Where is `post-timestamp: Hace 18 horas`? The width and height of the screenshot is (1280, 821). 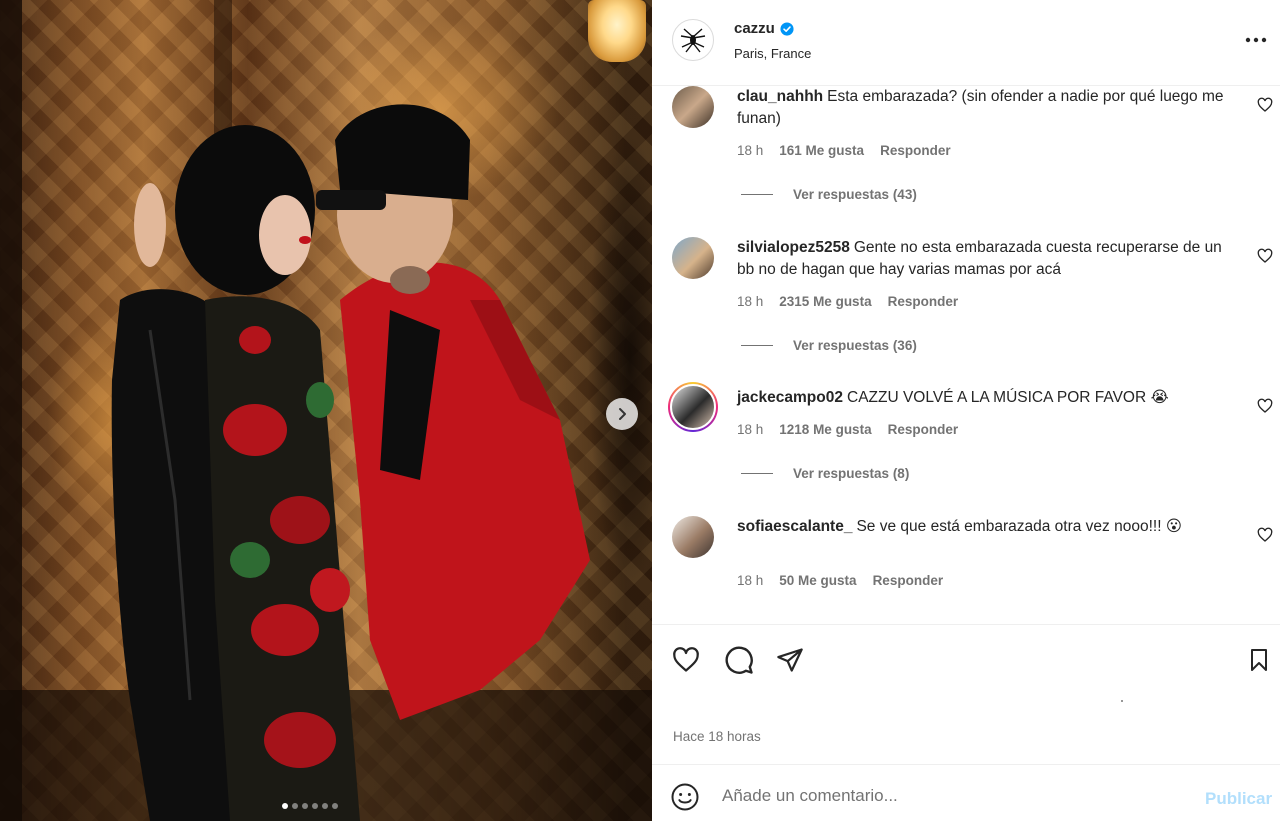
post-timestamp: Hace 18 horas is located at coordinates (717, 736).